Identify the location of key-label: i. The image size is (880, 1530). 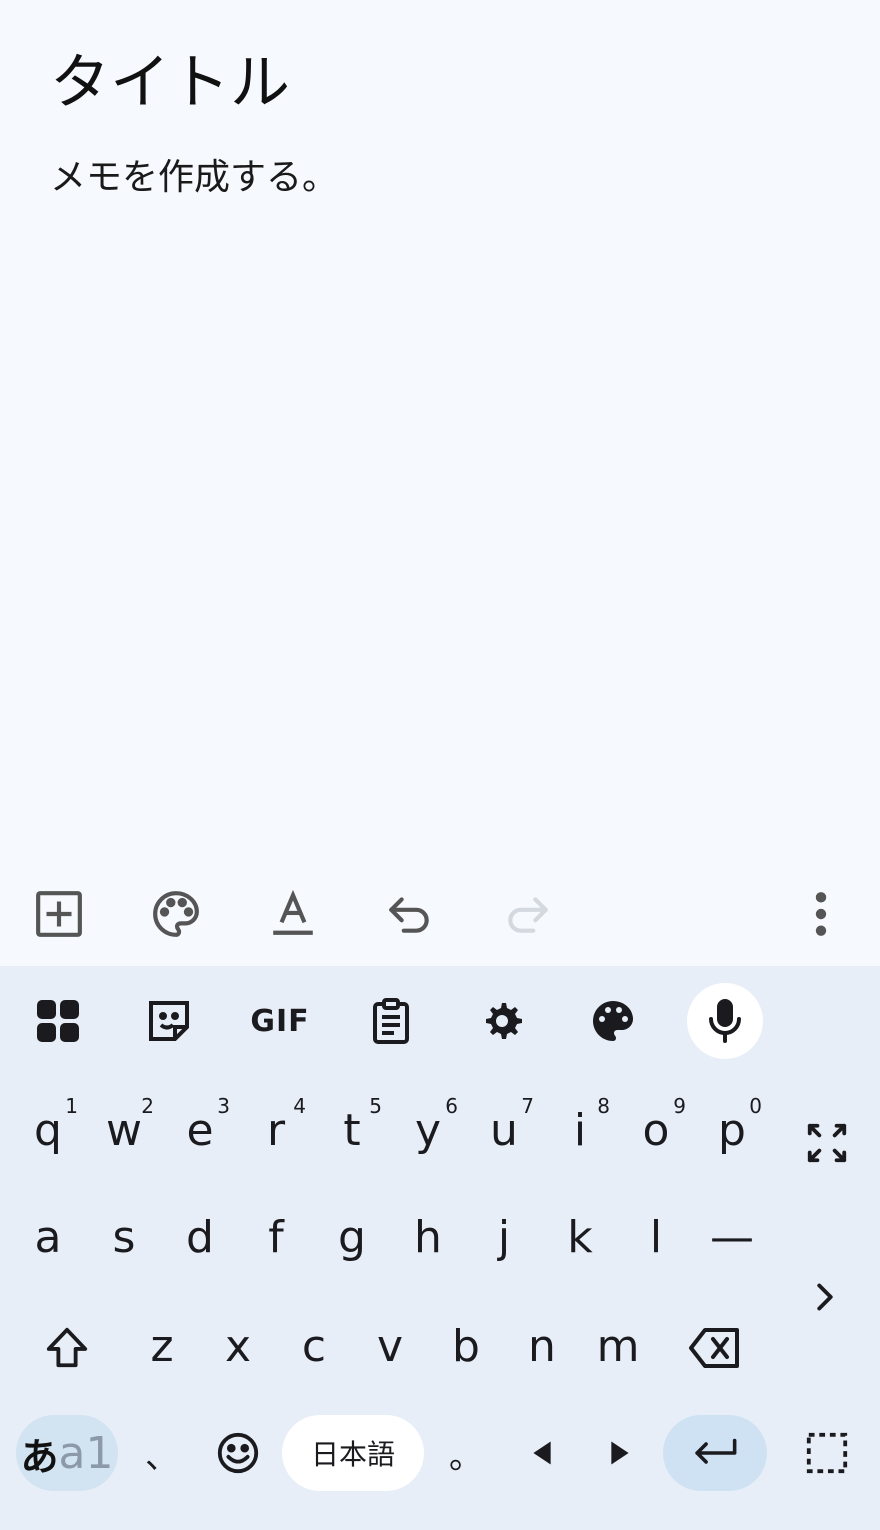
(580, 1130).